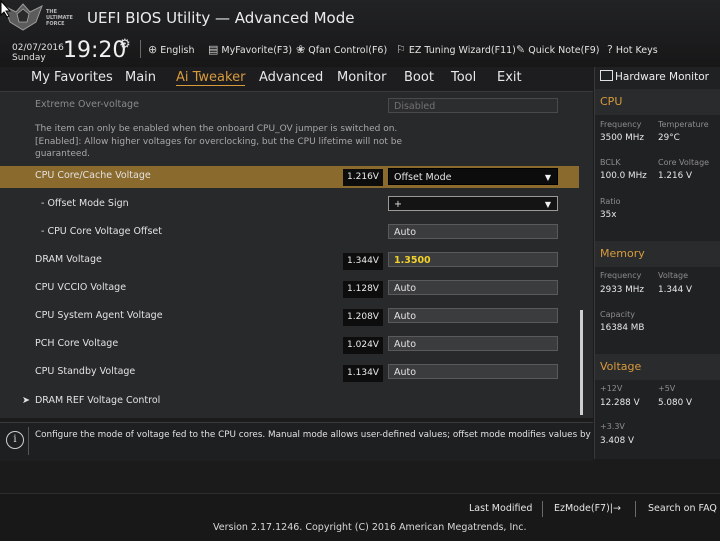 Image resolution: width=720 pixels, height=541 pixels. Describe the element at coordinates (177, 50) in the screenshot. I see `language-label: English` at that location.